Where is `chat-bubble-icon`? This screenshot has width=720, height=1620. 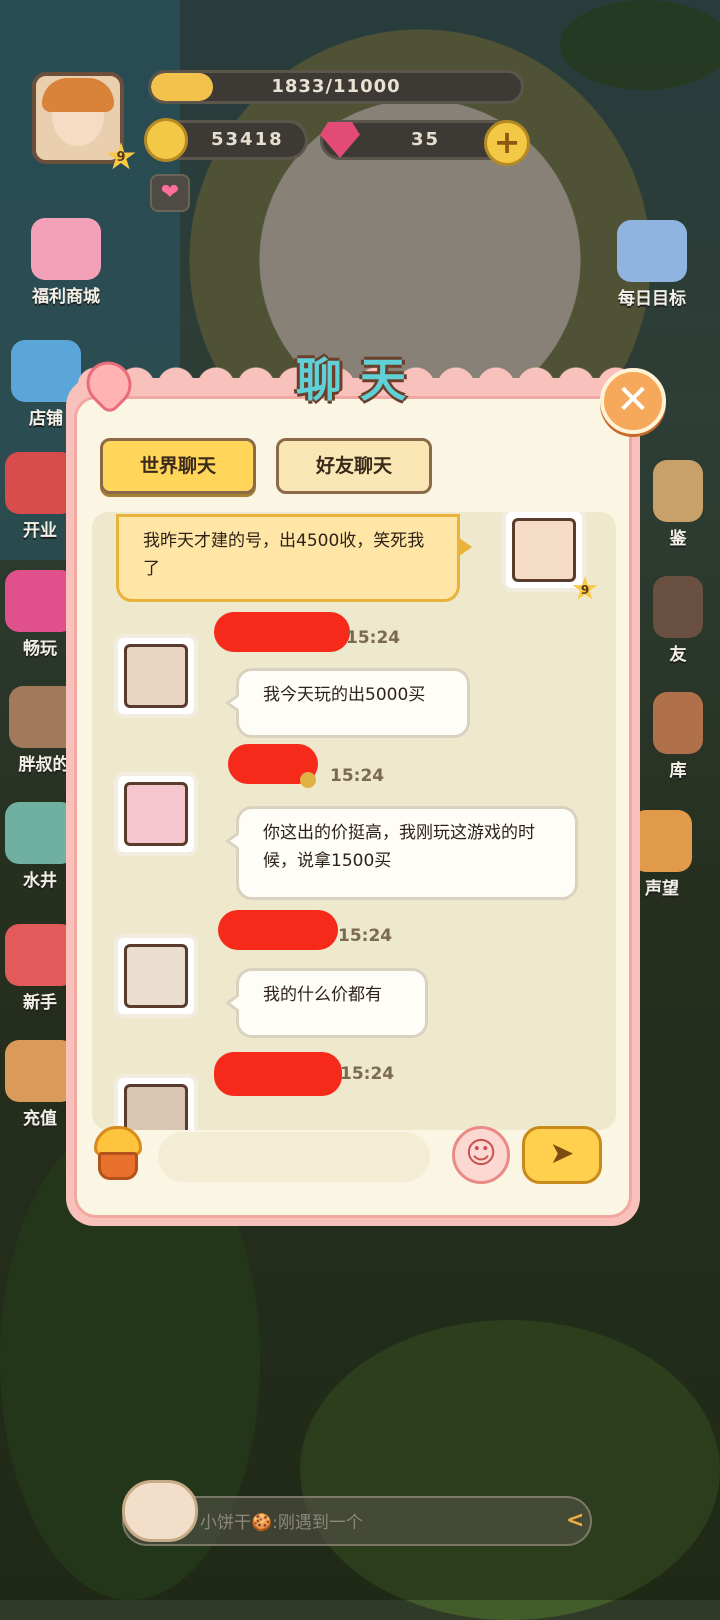
chat-bubble-icon is located at coordinates (160, 1511).